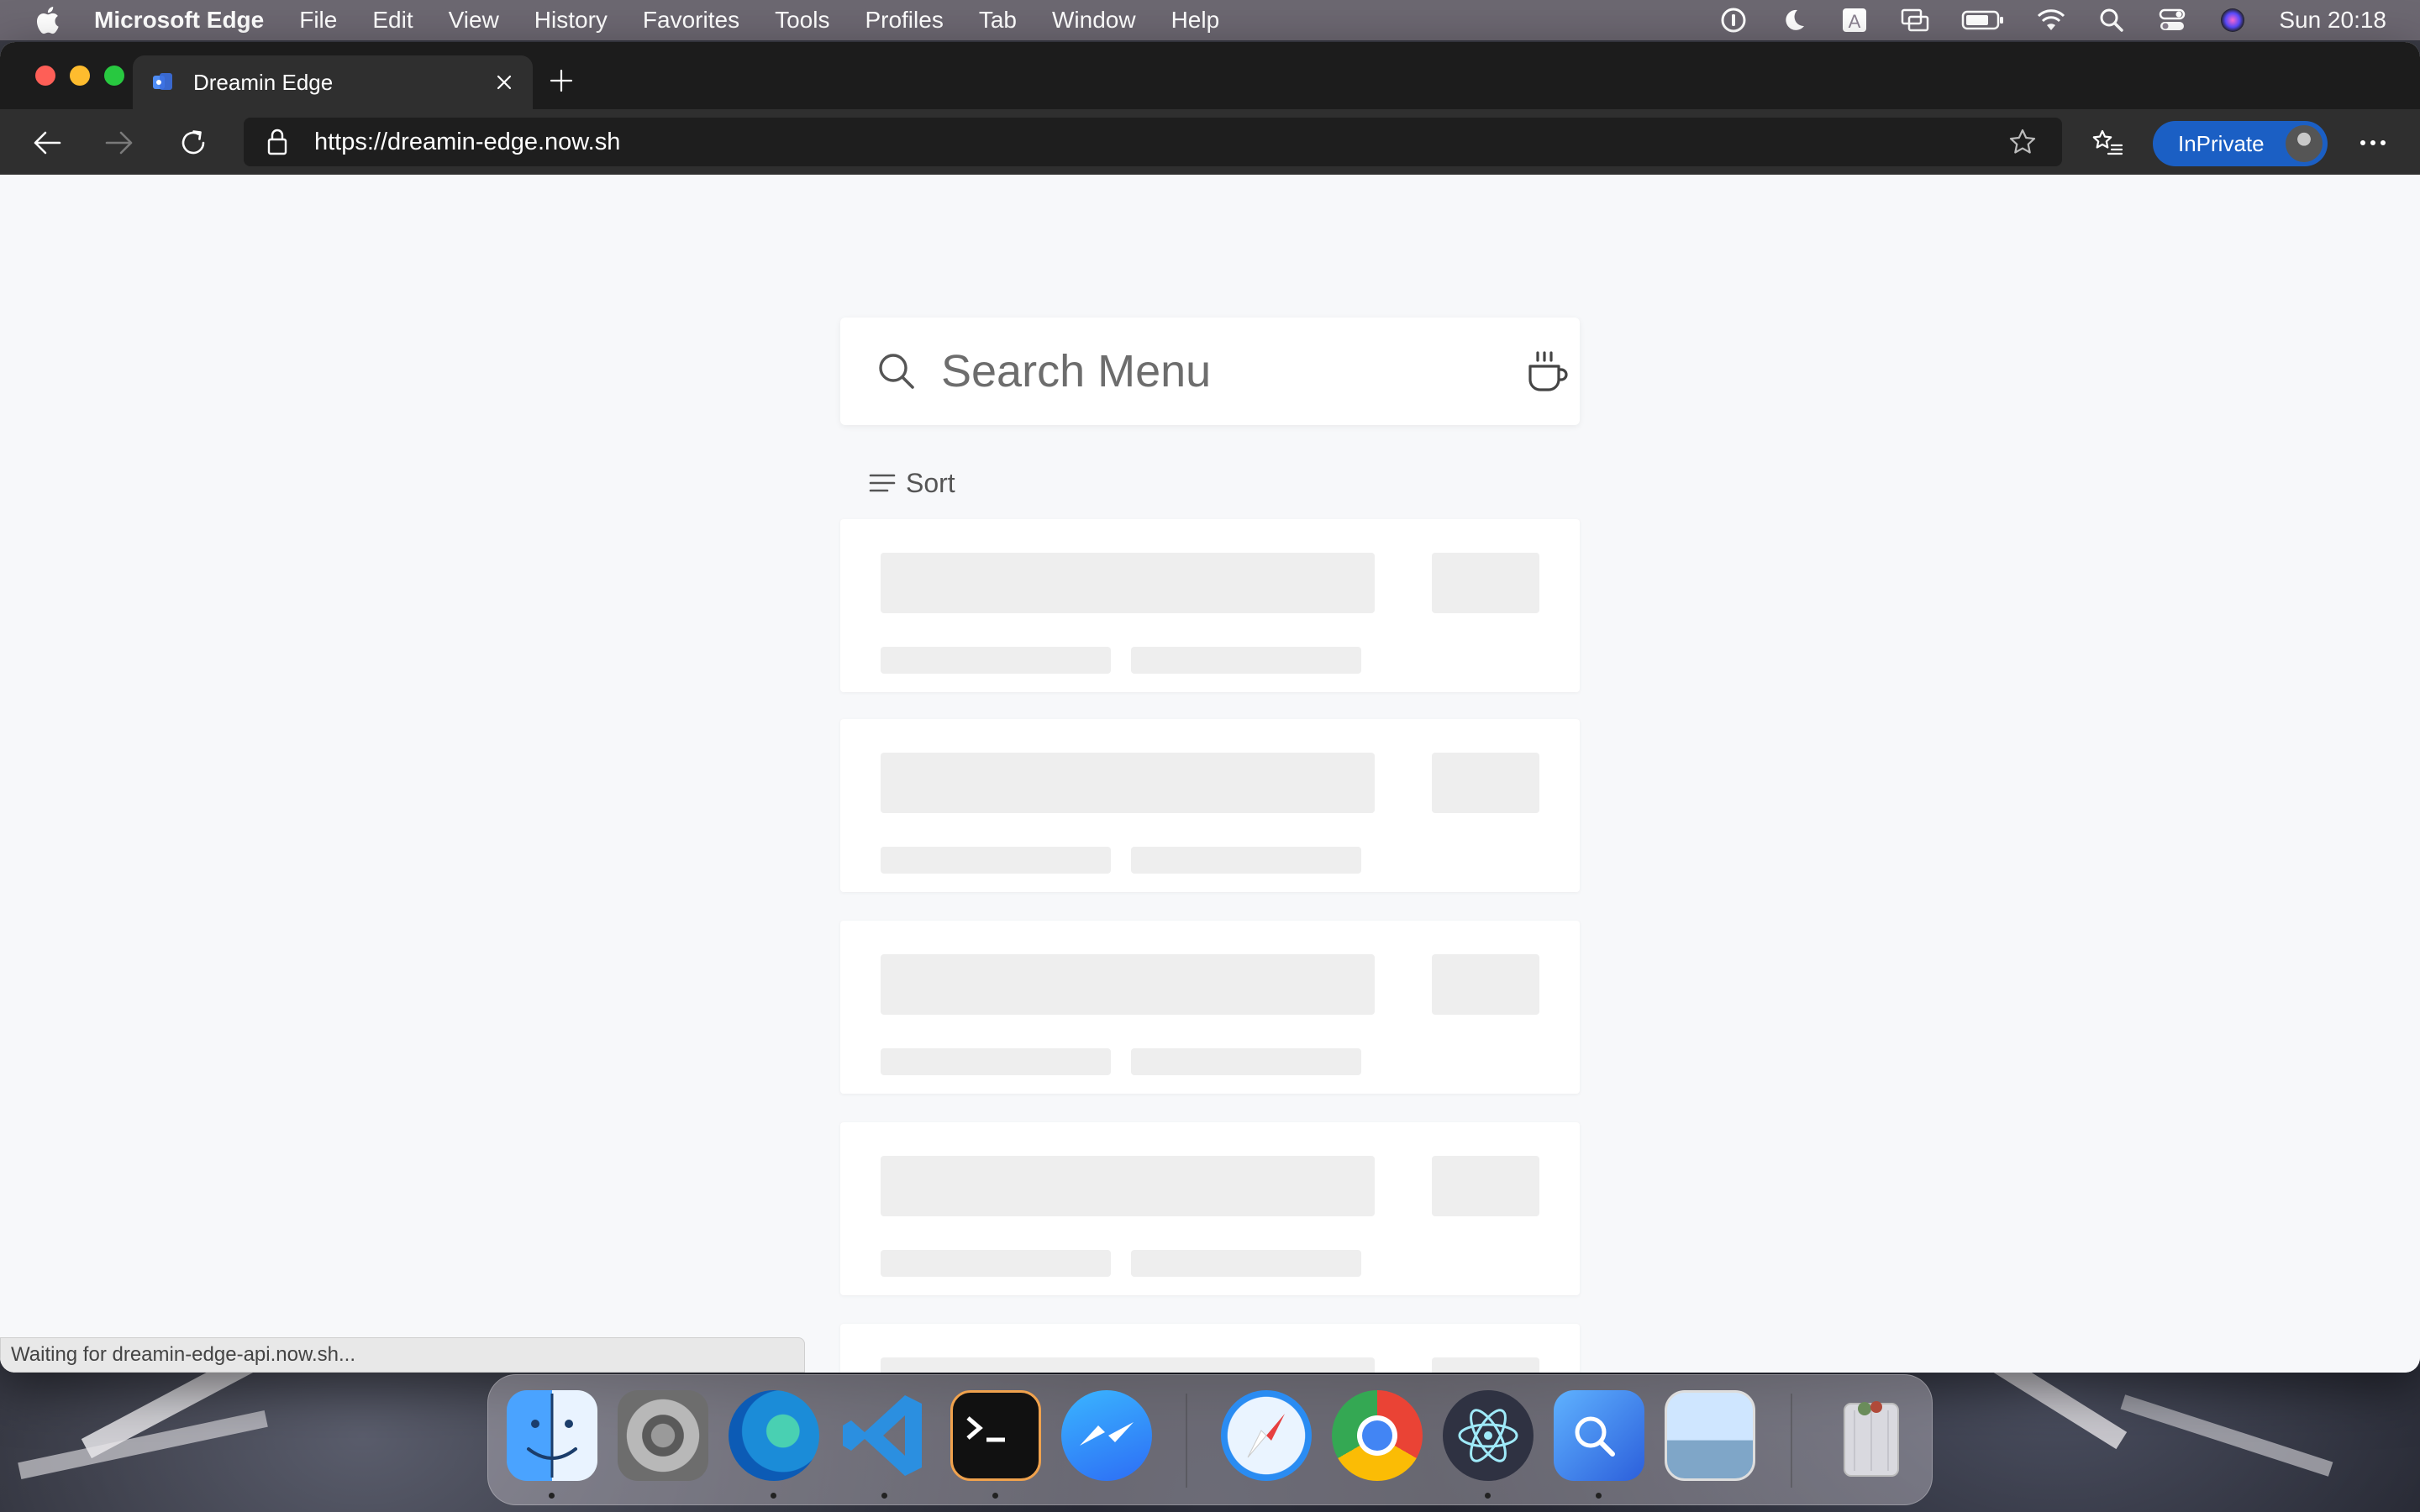 This screenshot has width=2420, height=1512. I want to click on search-icon, so click(897, 371).